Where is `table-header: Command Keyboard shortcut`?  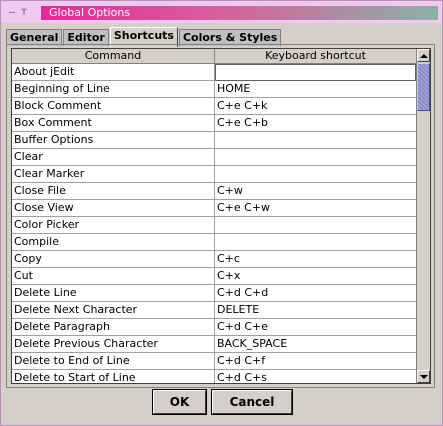
table-header: Command Keyboard shortcut is located at coordinates (214, 56).